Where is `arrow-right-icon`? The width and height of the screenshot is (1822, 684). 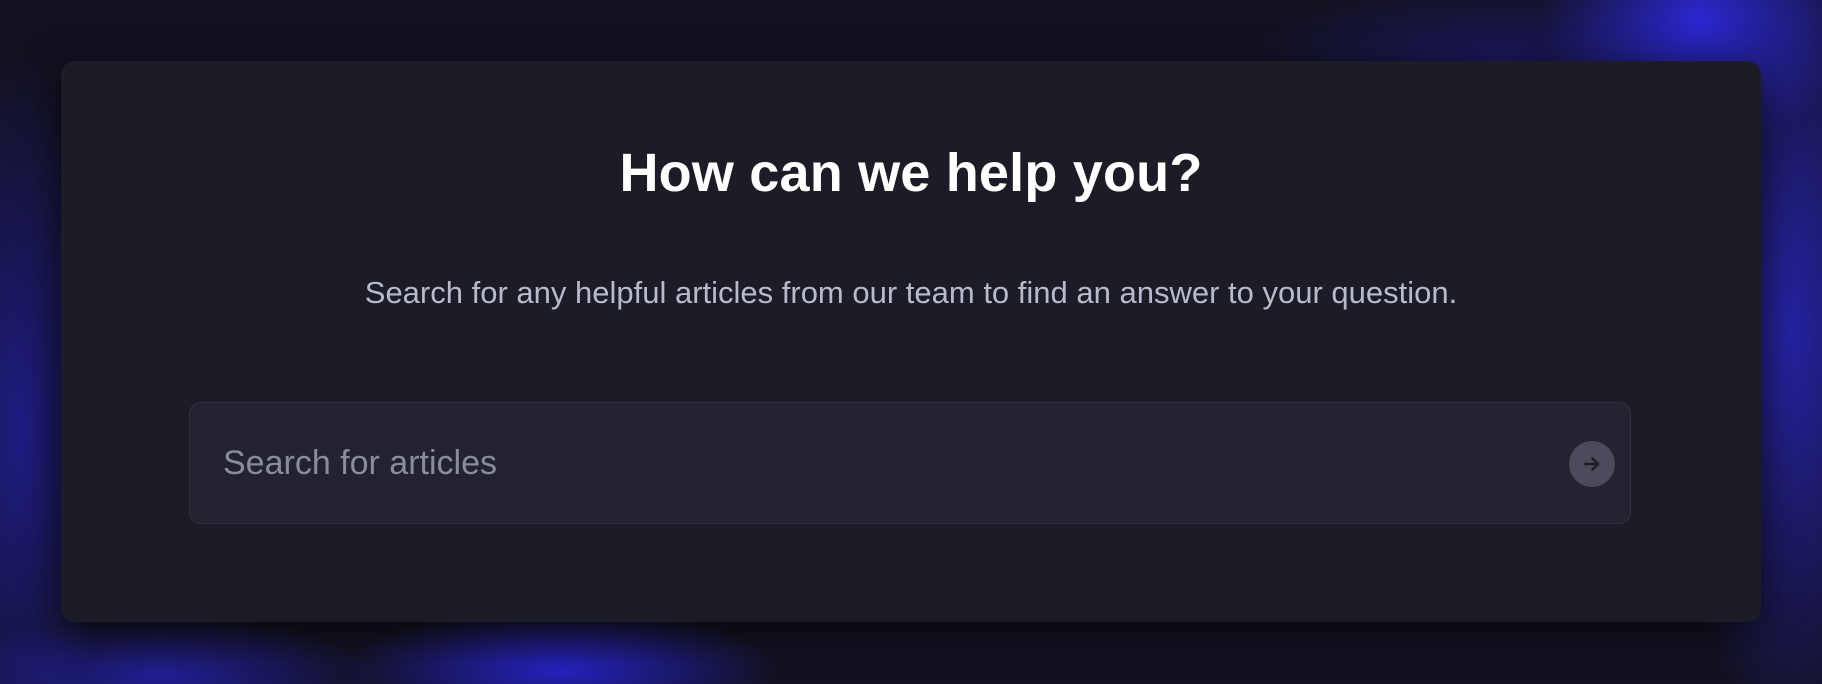 arrow-right-icon is located at coordinates (1591, 464).